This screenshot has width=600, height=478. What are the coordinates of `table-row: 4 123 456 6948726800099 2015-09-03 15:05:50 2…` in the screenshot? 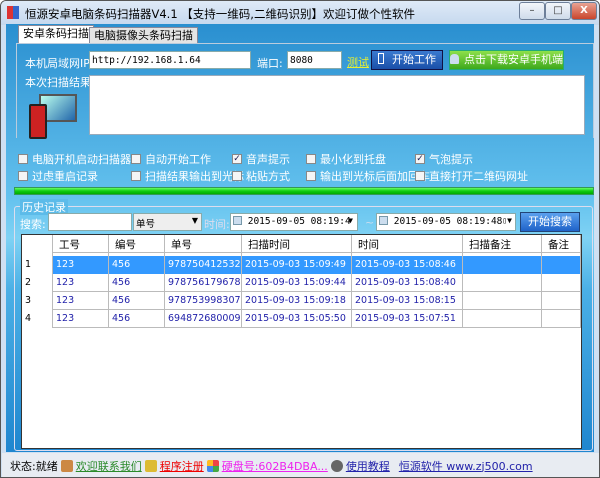 It's located at (301, 319).